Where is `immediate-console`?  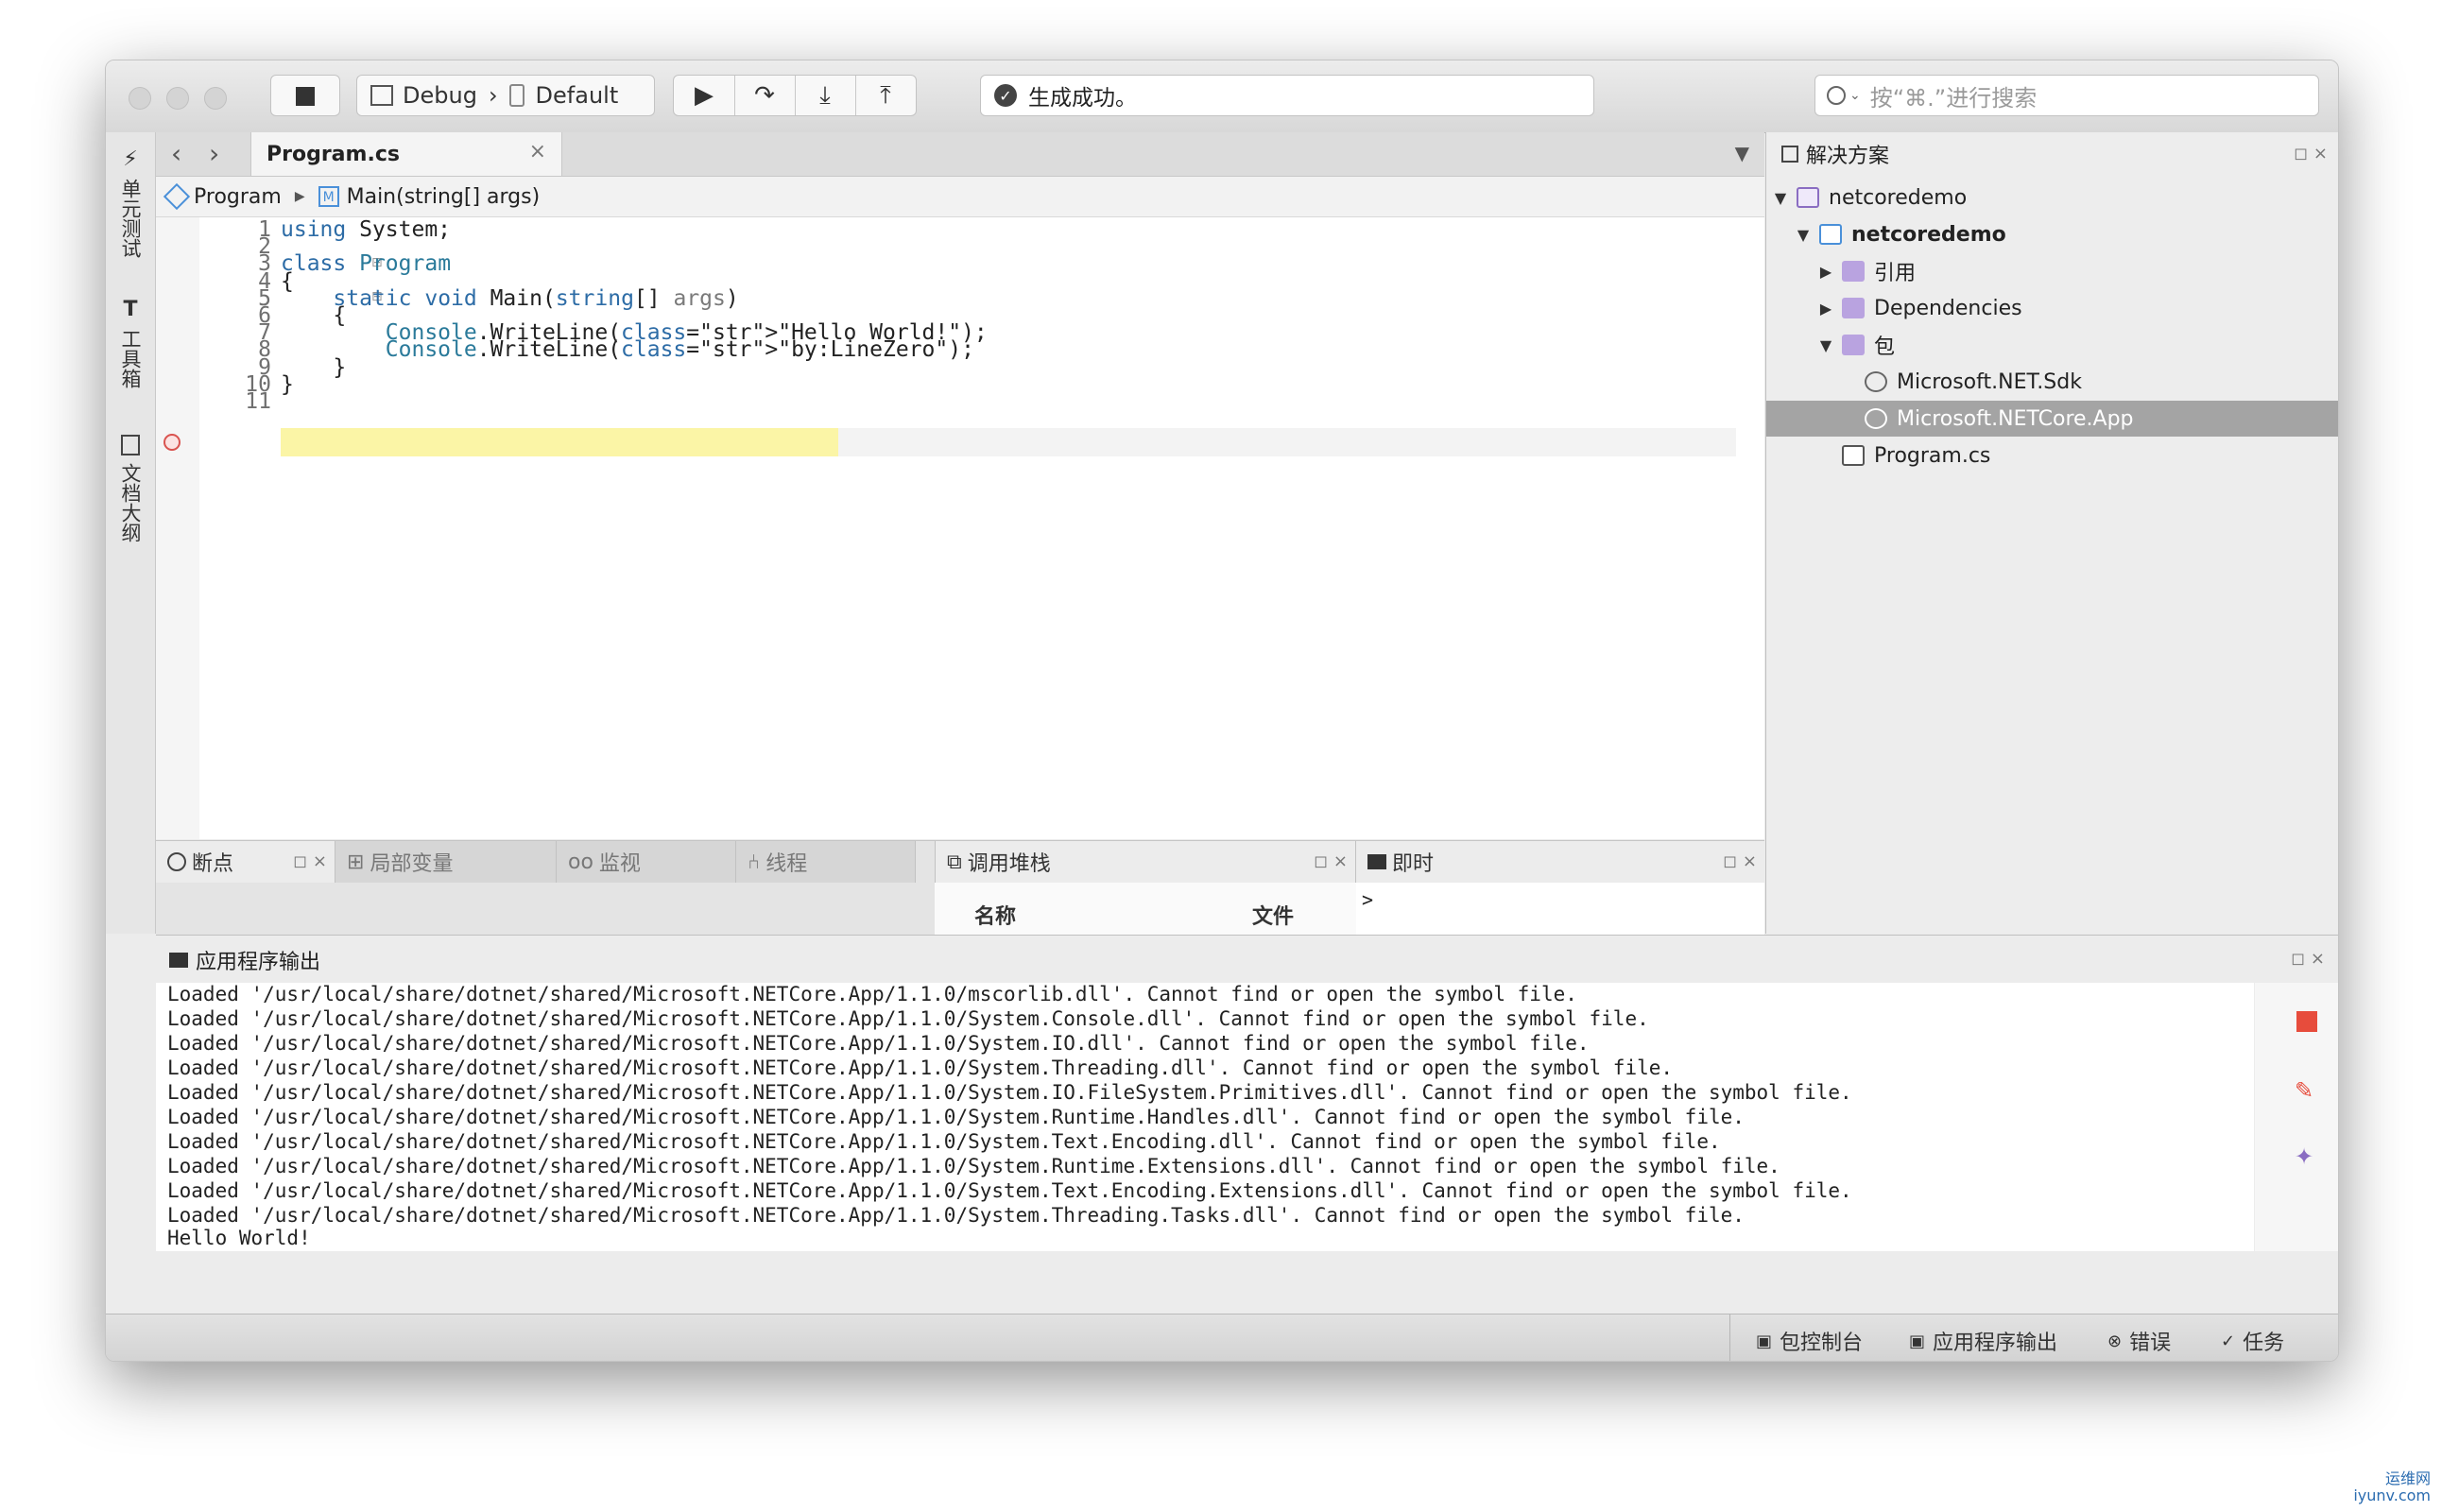 immediate-console is located at coordinates (1560, 909).